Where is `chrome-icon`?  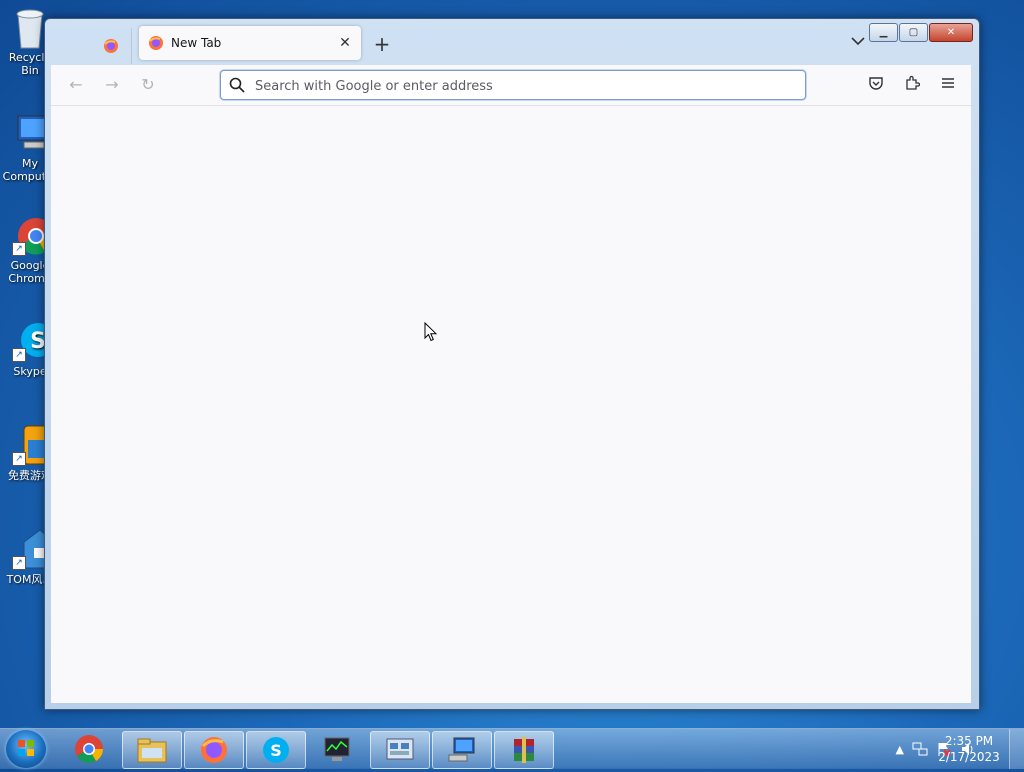 chrome-icon is located at coordinates (89, 749).